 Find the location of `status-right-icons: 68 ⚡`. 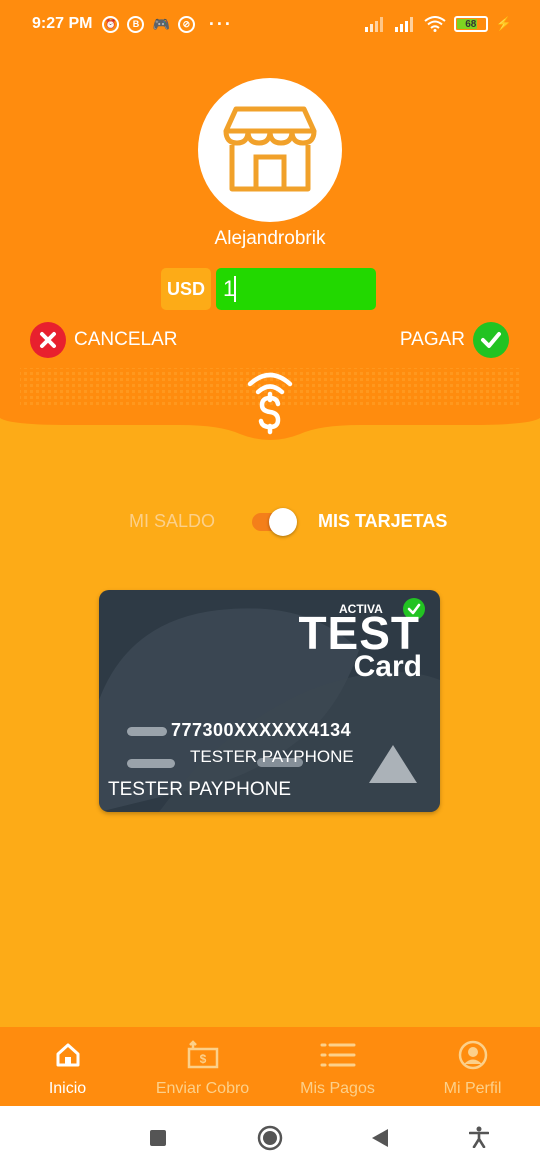

status-right-icons: 68 ⚡ is located at coordinates (438, 24).